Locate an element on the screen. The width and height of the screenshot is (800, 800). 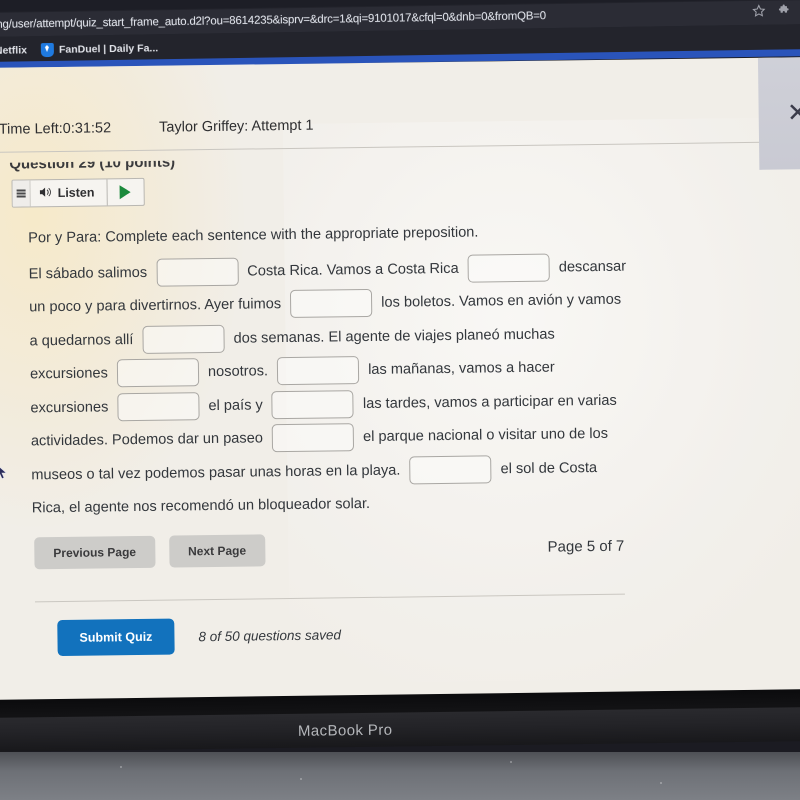
close-icon: ✕ is located at coordinates (793, 112).